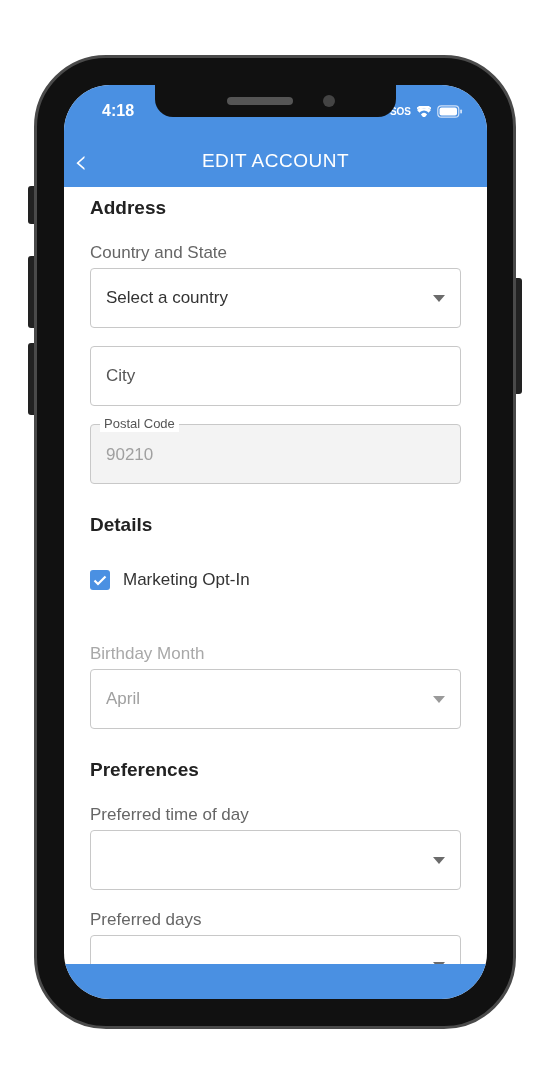 Image resolution: width=550 pixels, height=1084 pixels. What do you see at coordinates (118, 111) in the screenshot?
I see `status-time: 4:18` at bounding box center [118, 111].